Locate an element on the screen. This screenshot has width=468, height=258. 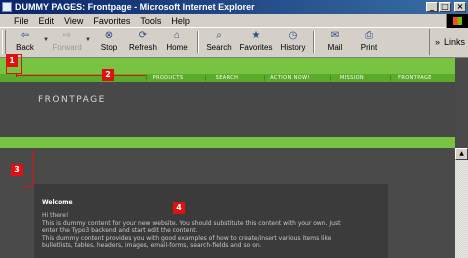
toolbar-grip is located at coordinates (4, 42).